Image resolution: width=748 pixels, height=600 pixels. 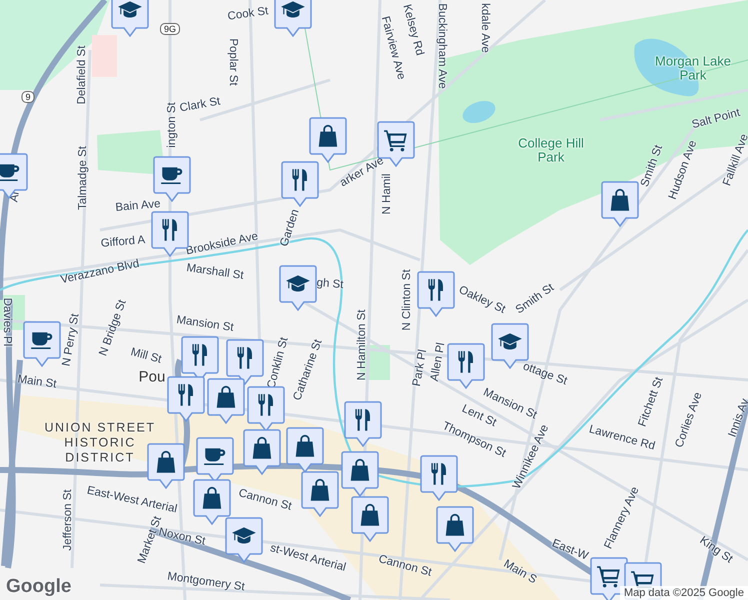 I want to click on street-label: Talmadge St, so click(x=83, y=178).